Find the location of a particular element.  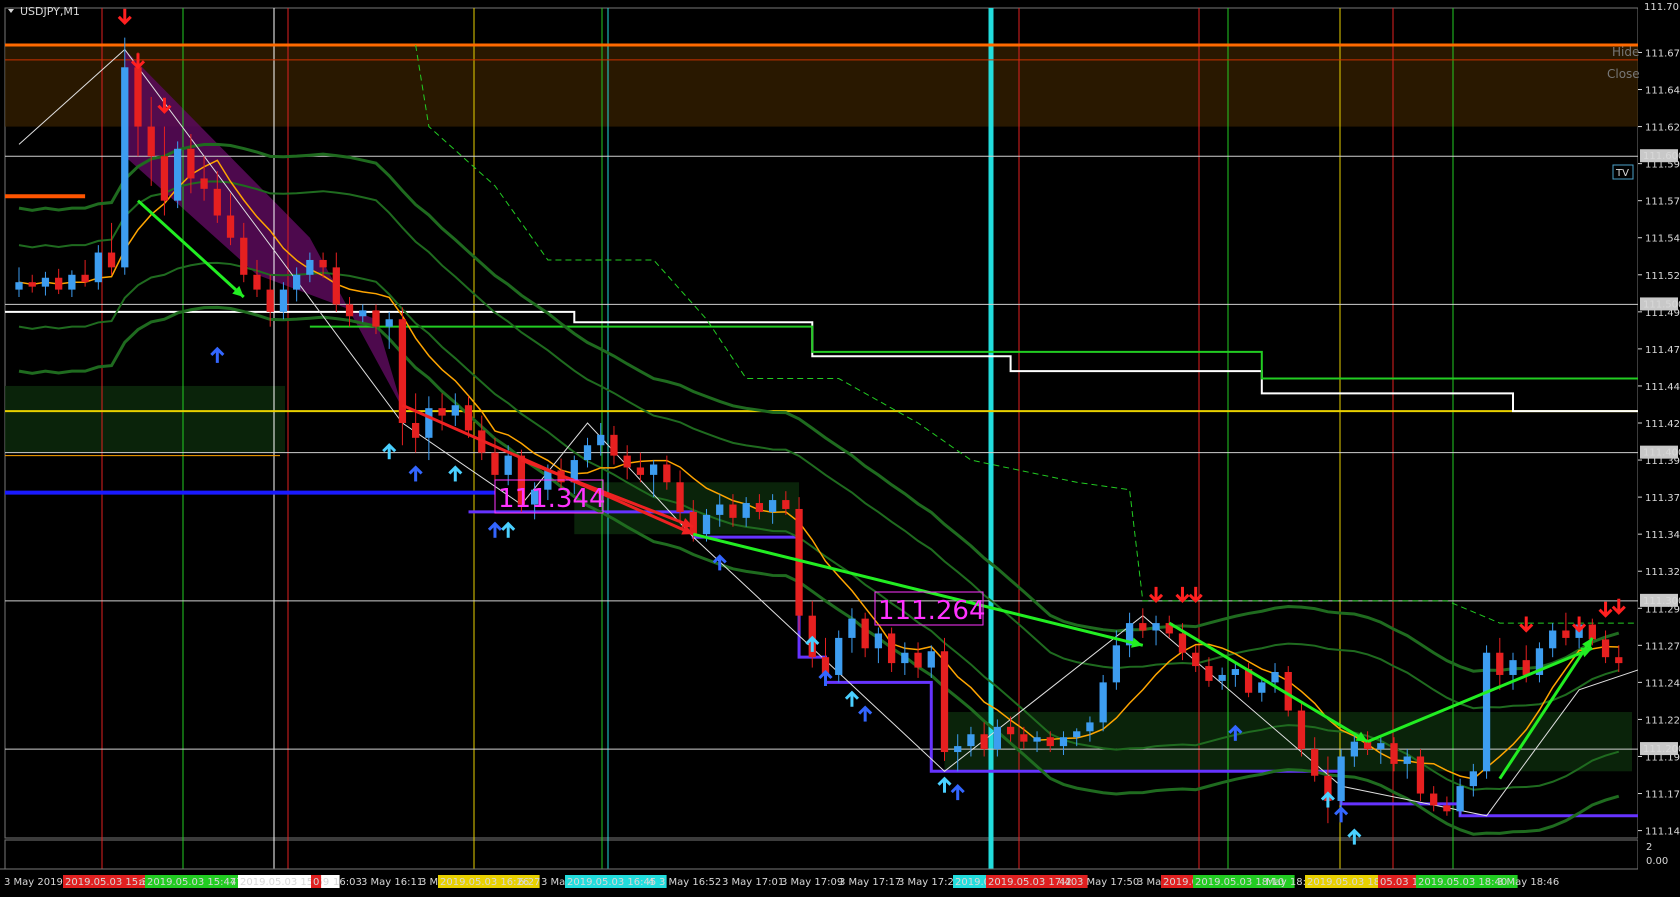

time-tick-label: 3 May 17:01 is located at coordinates (753, 882).